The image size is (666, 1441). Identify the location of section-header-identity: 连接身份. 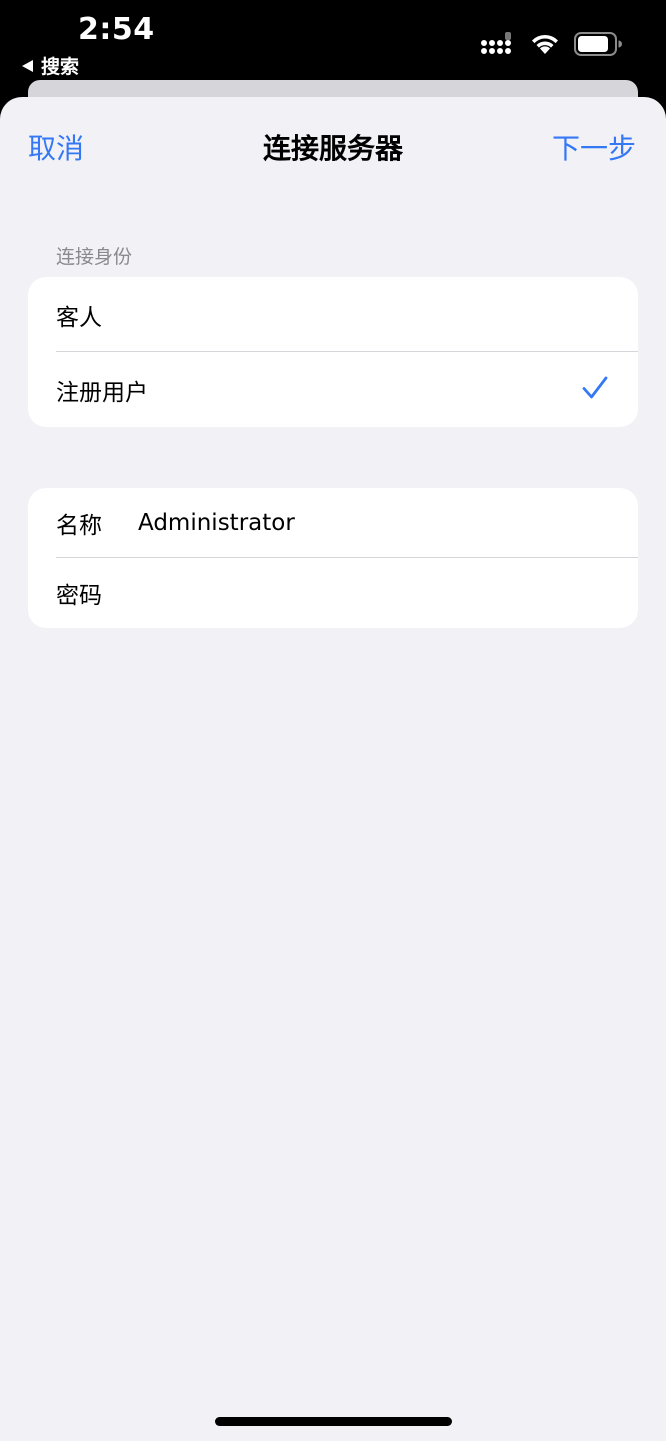
(94, 257).